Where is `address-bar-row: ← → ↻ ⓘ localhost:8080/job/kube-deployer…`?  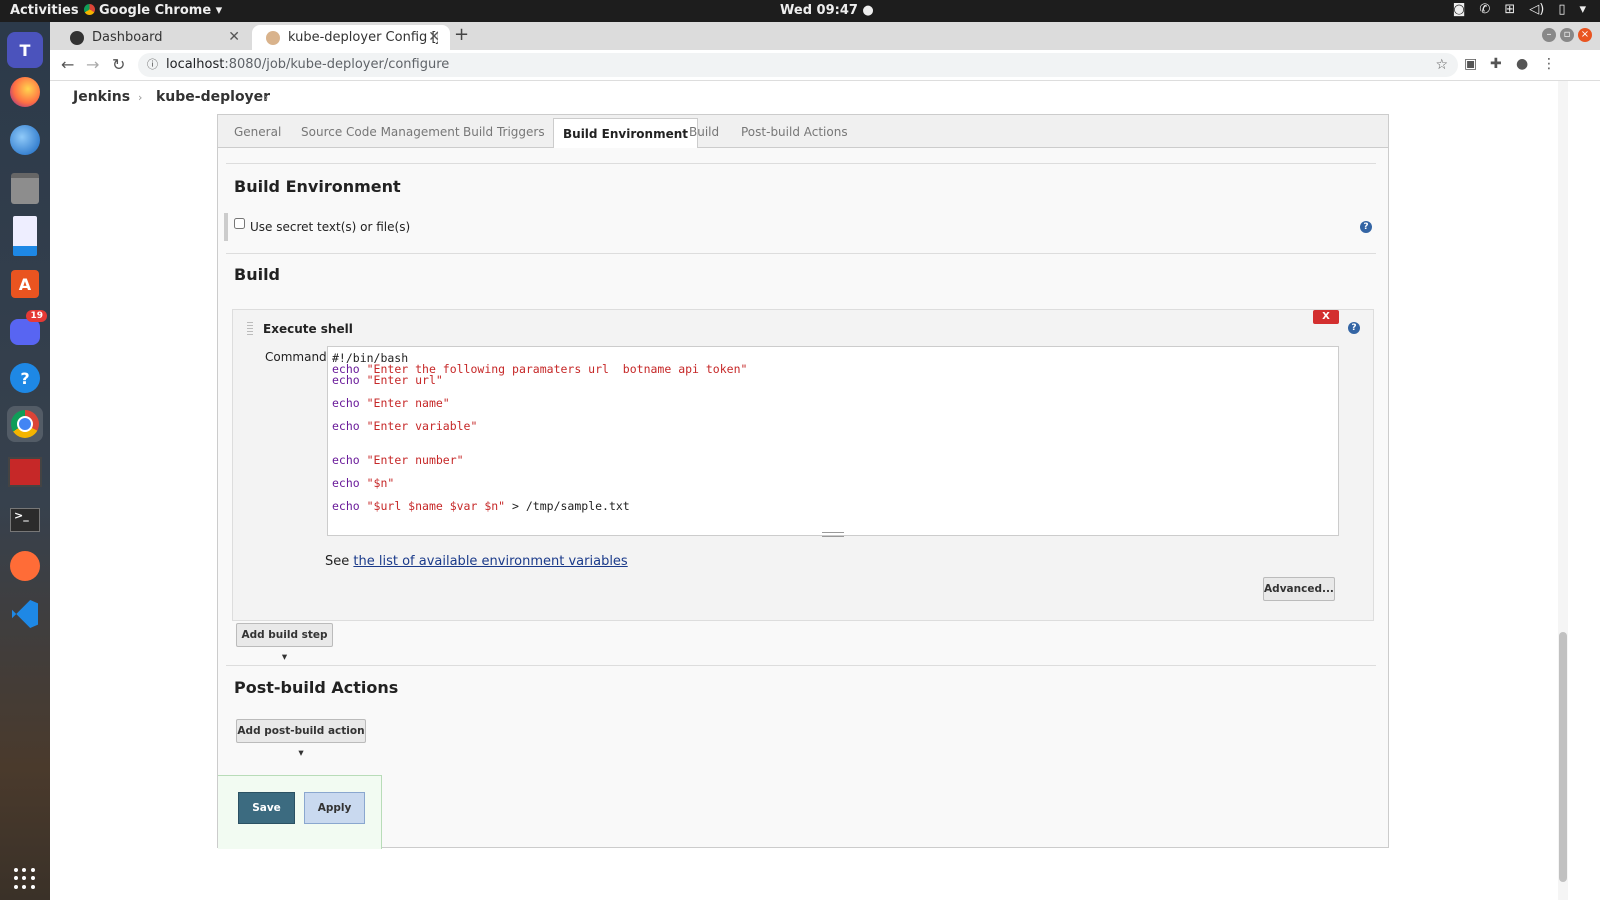
address-bar-row: ← → ↻ ⓘ localhost:8080/job/kube-deployer… is located at coordinates (825, 65).